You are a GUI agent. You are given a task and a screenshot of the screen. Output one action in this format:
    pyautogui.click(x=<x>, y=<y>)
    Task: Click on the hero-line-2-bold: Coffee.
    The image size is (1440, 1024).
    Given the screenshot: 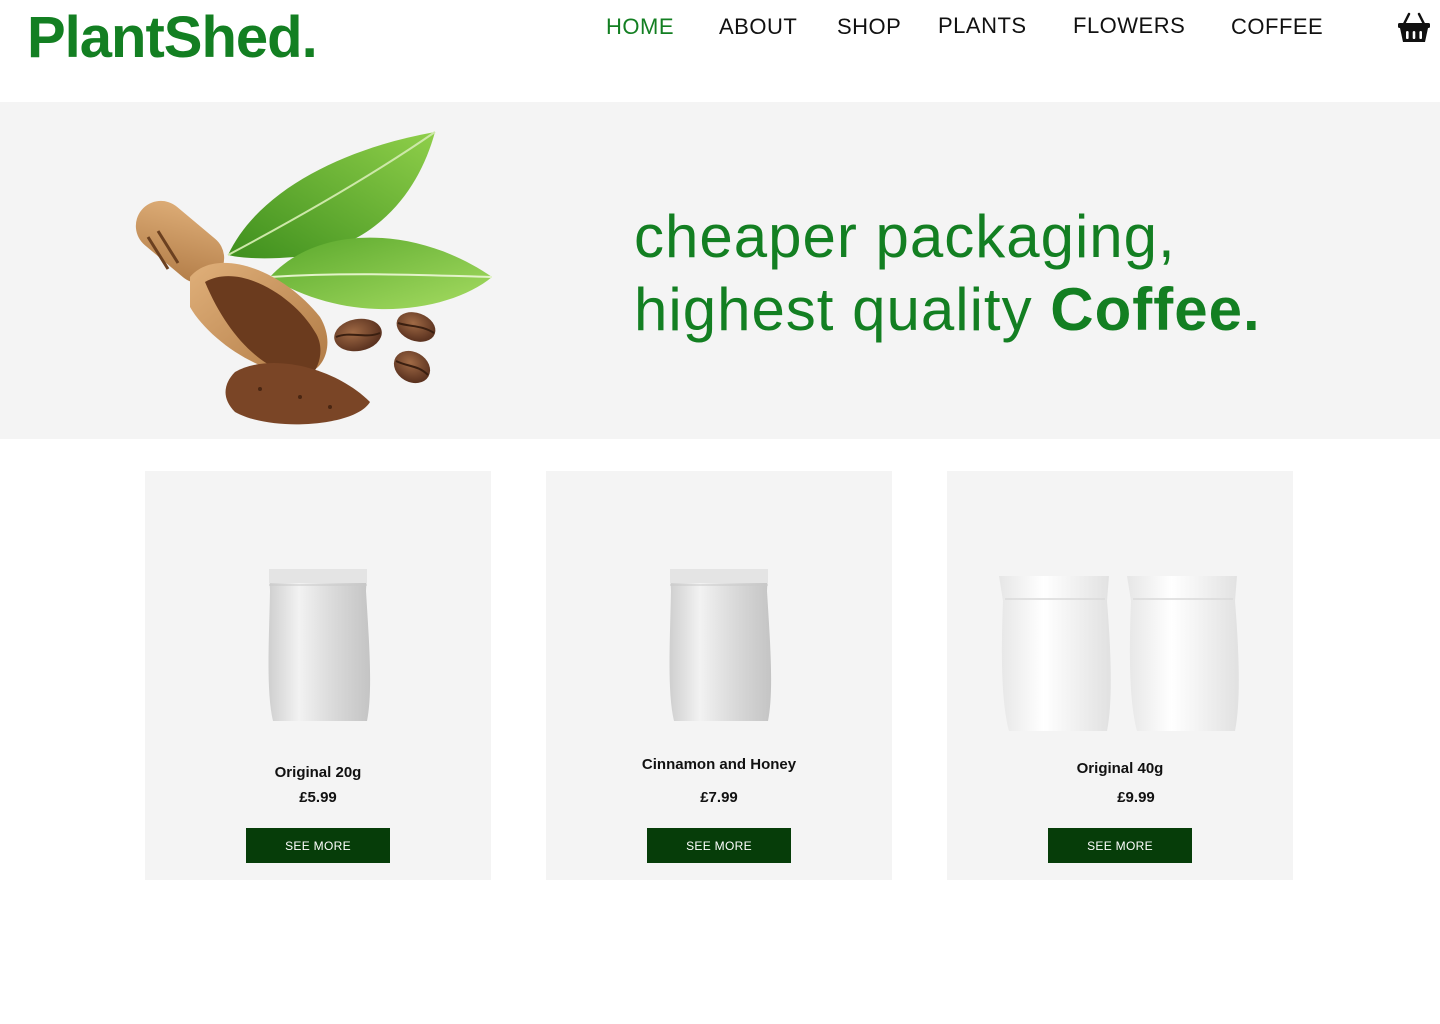 What is the action you would take?
    pyautogui.click(x=1155, y=309)
    